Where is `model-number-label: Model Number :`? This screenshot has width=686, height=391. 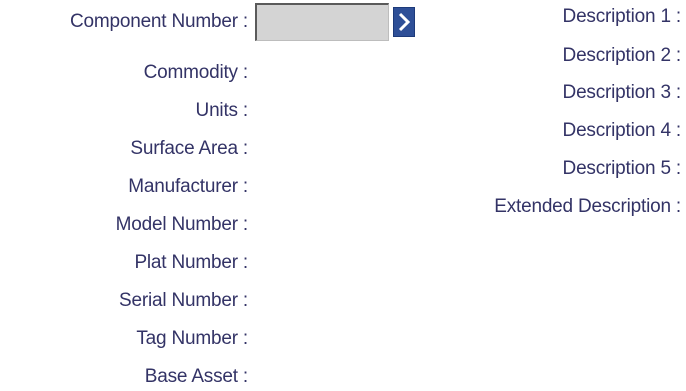
model-number-label: Model Number : is located at coordinates (182, 224).